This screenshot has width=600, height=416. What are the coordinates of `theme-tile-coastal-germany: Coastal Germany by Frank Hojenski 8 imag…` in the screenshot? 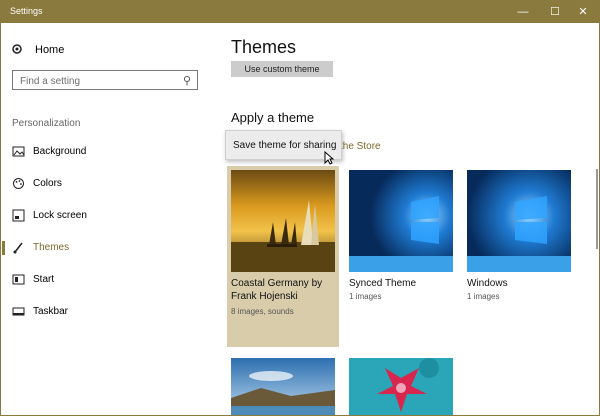 It's located at (283, 256).